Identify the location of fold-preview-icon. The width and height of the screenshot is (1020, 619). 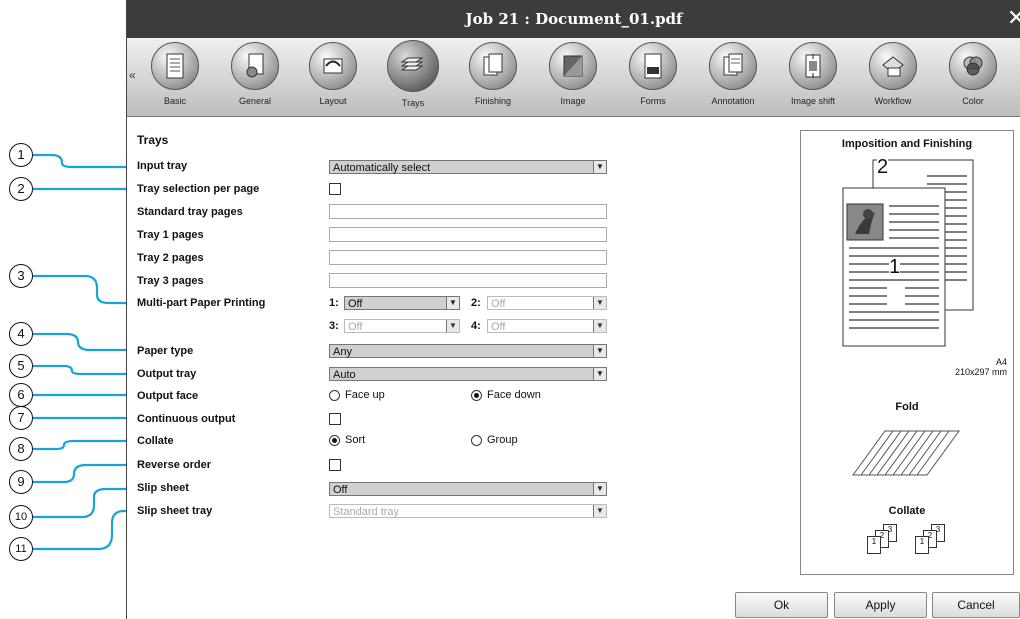
(906, 453).